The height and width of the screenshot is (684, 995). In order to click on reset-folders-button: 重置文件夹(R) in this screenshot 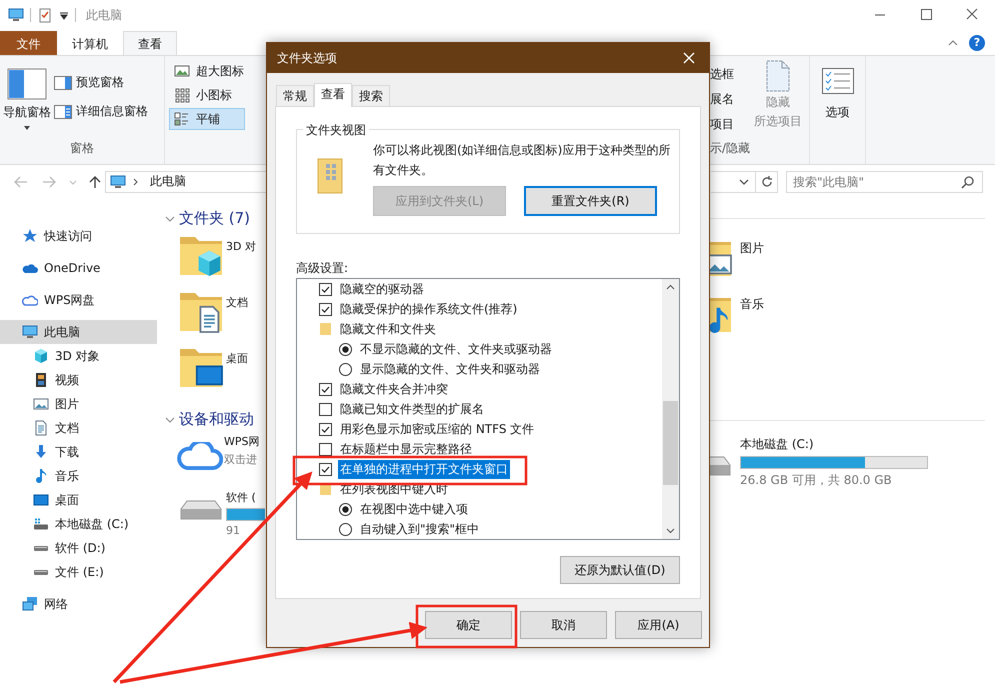, I will do `click(590, 201)`.